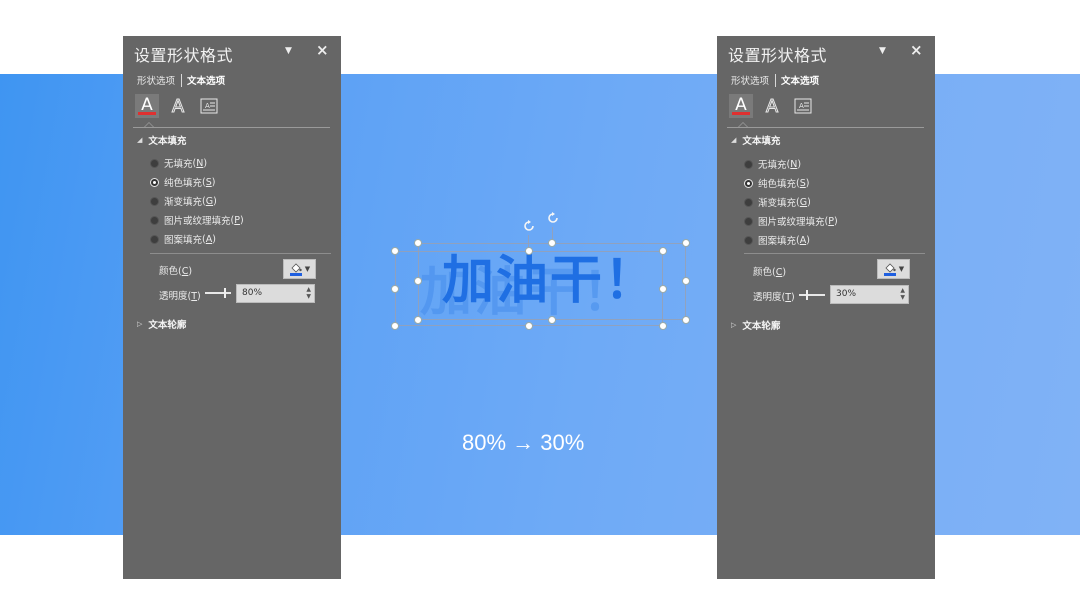 This screenshot has width=1080, height=607. I want to click on selection-box-main, so click(552, 281).